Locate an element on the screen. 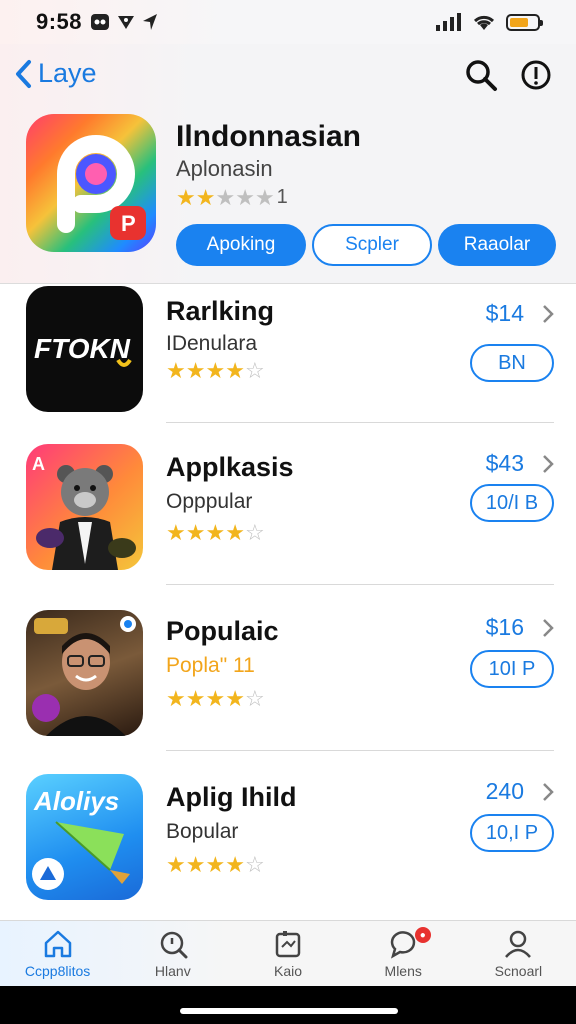  tab-games: Kaio is located at coordinates (287, 953).